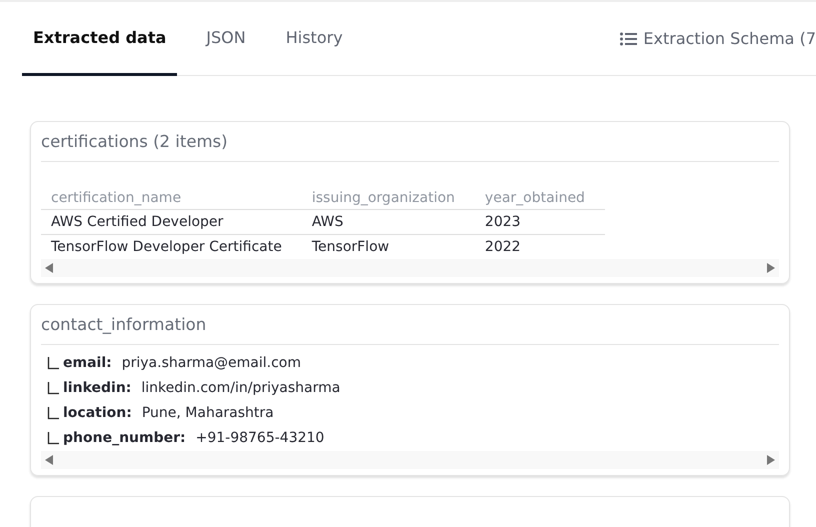  I want to click on table-cell: AWS, so click(388, 221).